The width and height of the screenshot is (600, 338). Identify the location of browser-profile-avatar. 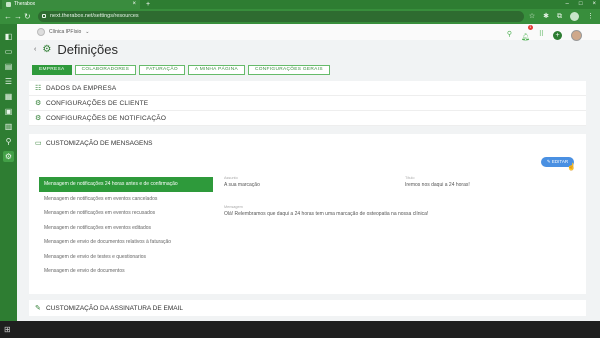
(574, 16).